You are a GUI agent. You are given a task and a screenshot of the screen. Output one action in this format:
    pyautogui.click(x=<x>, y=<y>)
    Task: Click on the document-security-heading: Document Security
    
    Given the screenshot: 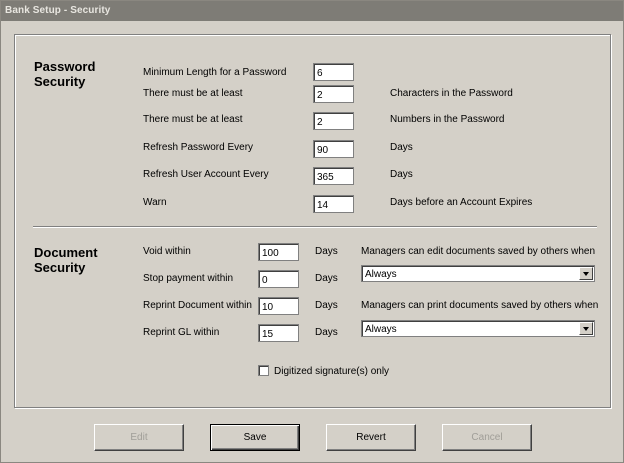 What is the action you would take?
    pyautogui.click(x=66, y=260)
    